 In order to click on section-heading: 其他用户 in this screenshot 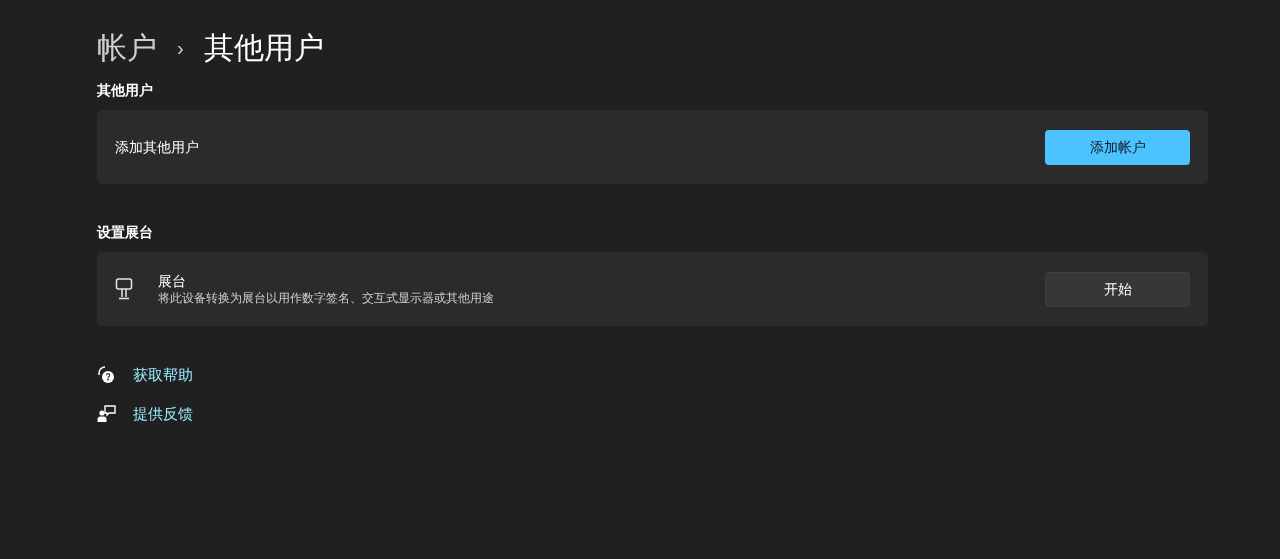, I will do `click(125, 90)`.